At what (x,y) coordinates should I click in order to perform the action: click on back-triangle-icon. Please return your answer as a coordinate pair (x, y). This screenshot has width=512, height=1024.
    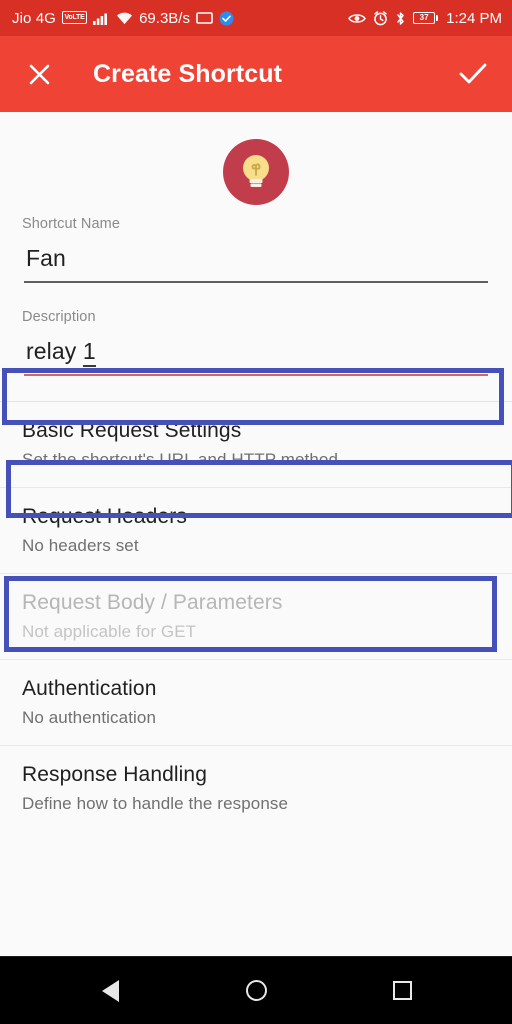
    Looking at the image, I should click on (110, 991).